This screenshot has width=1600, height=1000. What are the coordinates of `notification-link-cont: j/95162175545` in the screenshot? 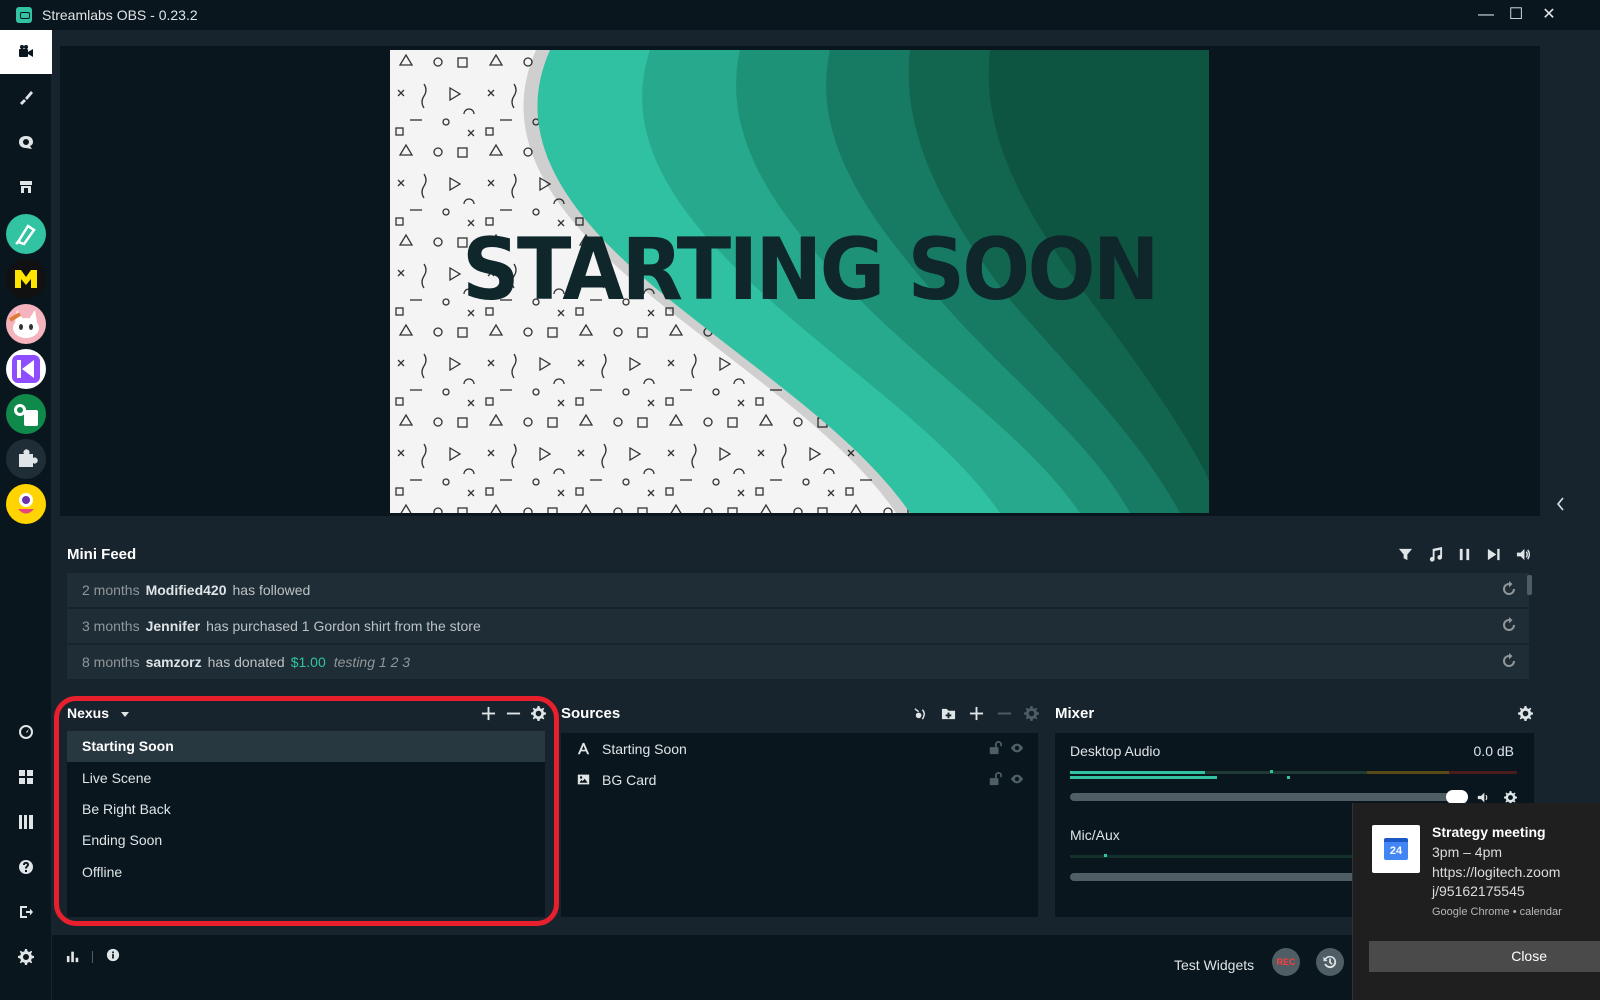 It's located at (1478, 891).